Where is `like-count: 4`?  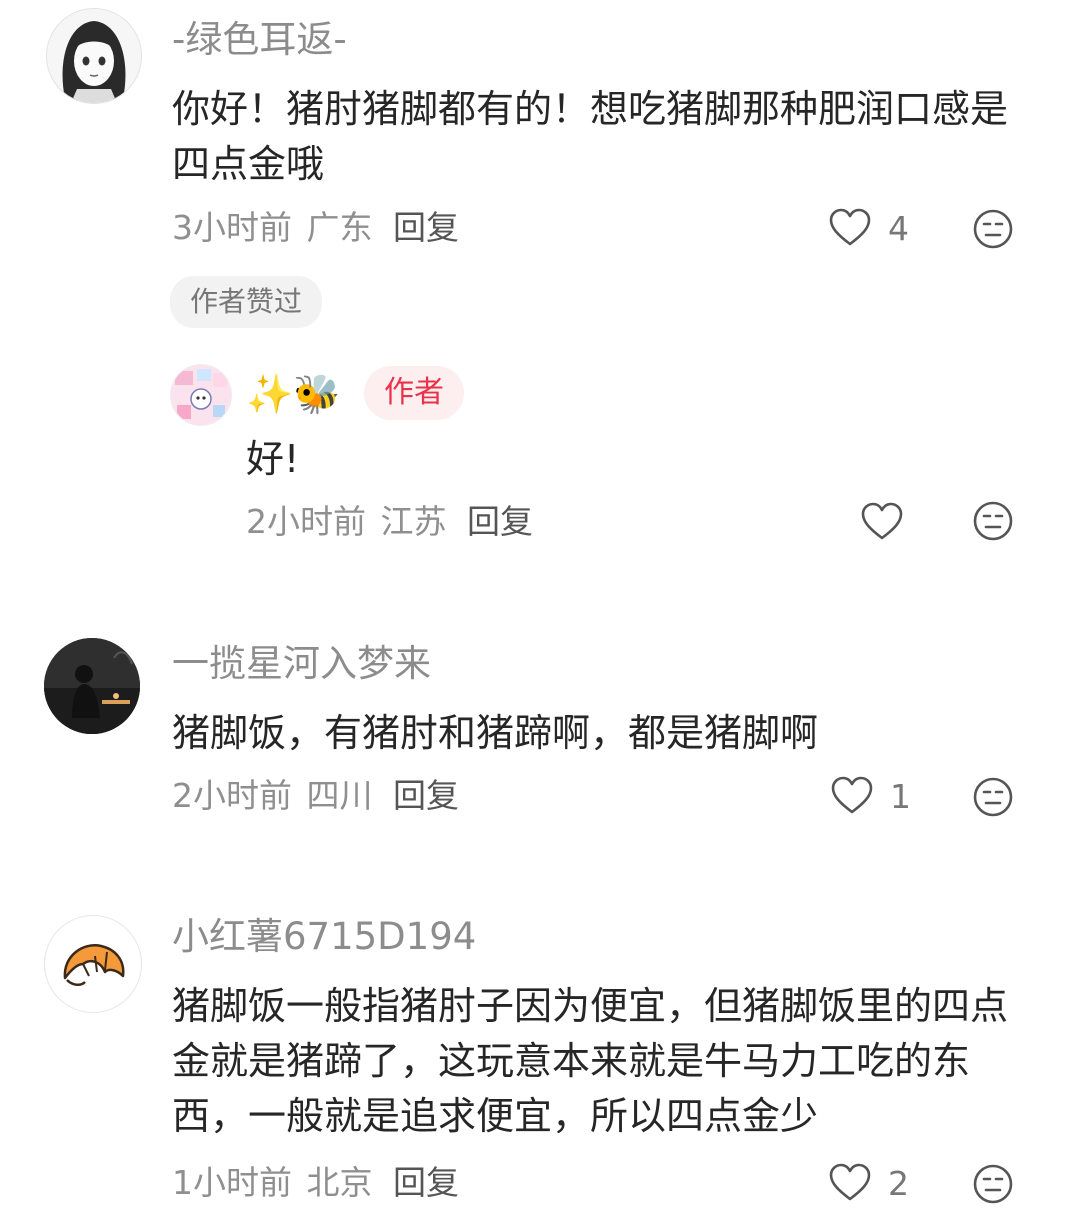
like-count: 4 is located at coordinates (898, 228).